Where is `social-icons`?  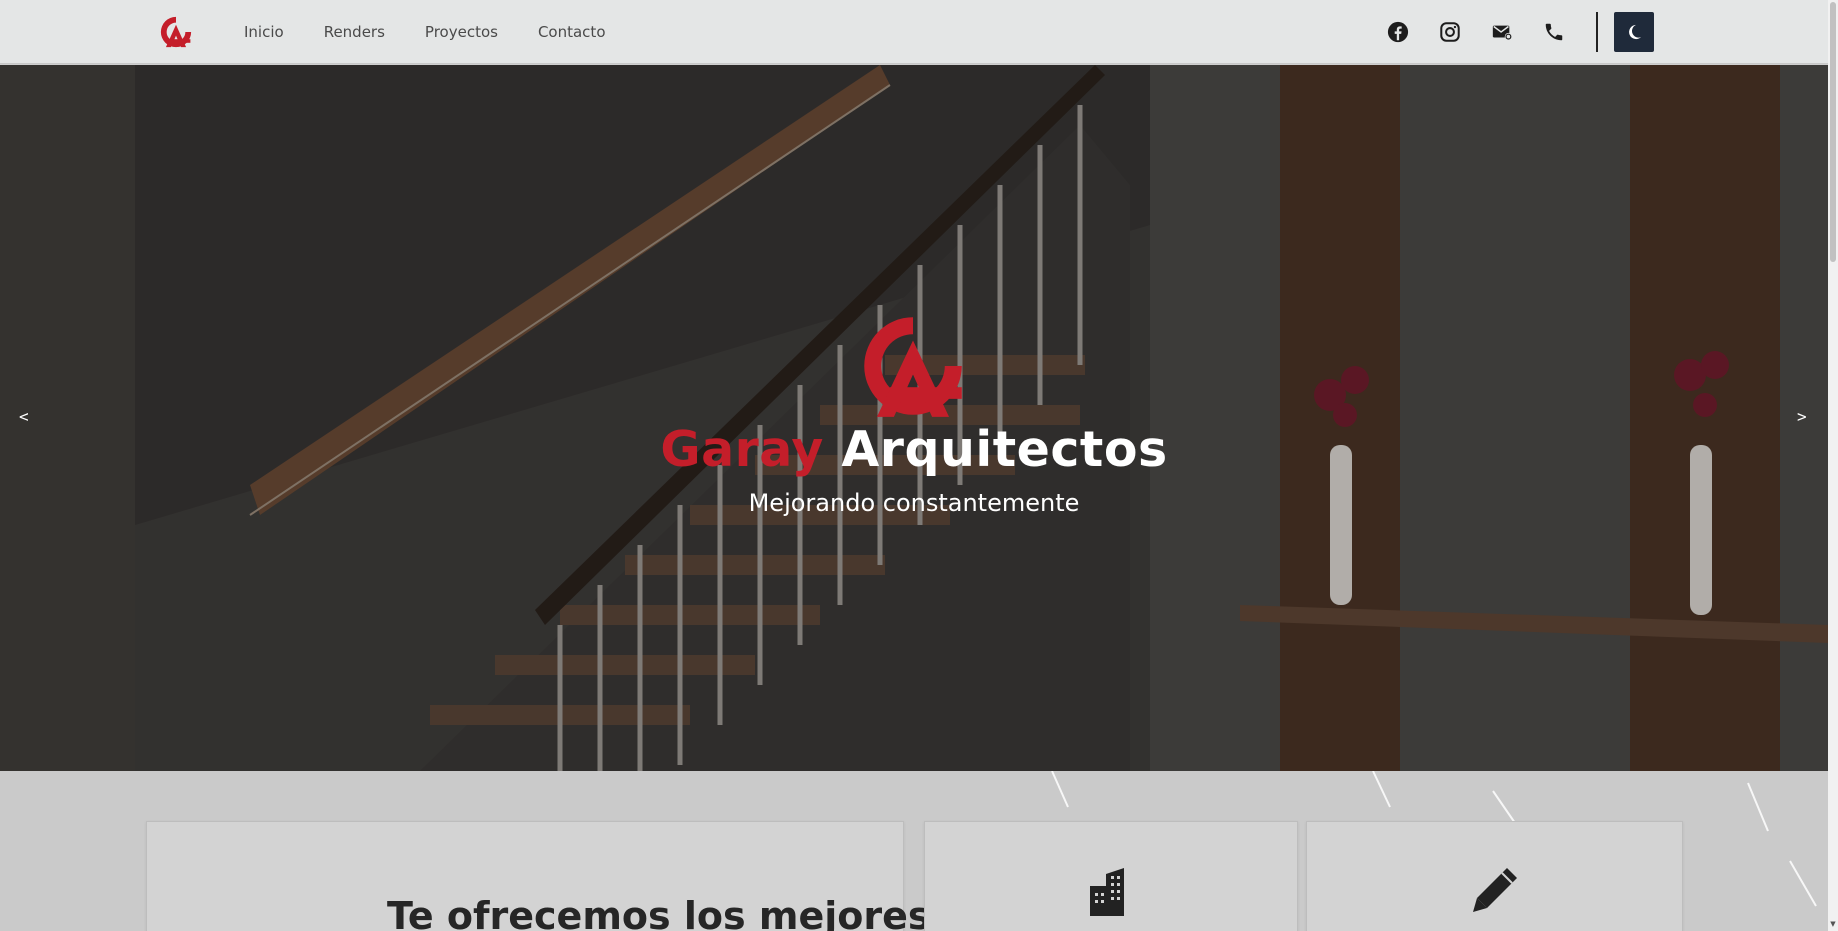 social-icons is located at coordinates (1517, 32).